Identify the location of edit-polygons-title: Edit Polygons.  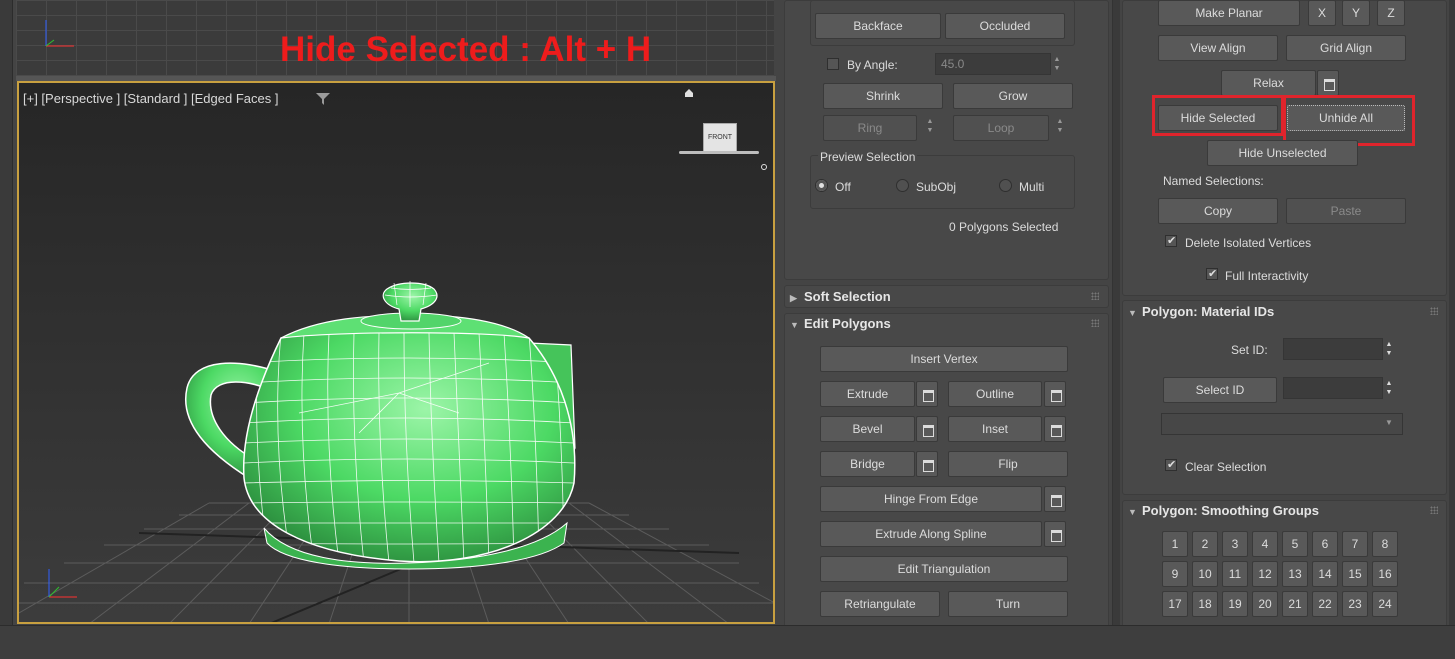
(847, 323).